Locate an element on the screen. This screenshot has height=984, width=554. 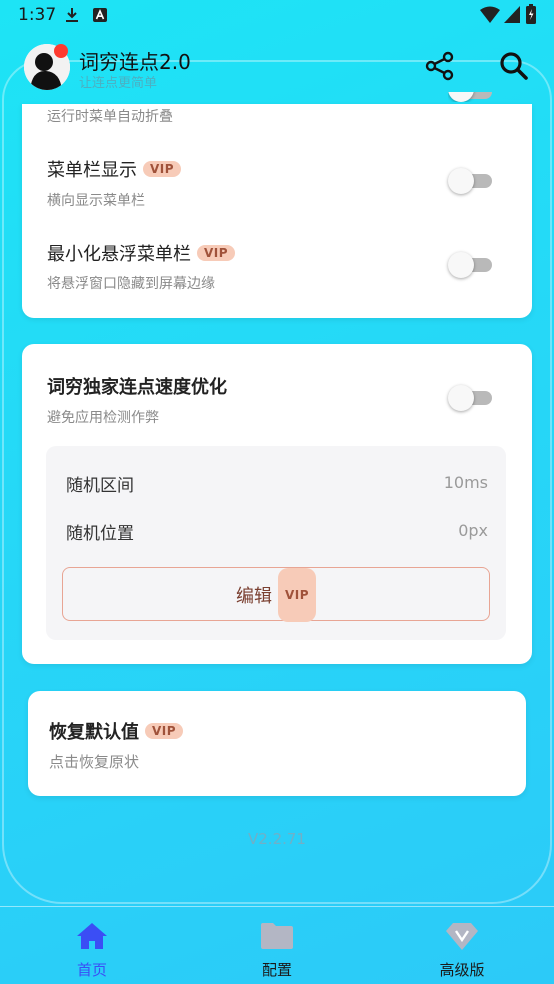
edit-button-label: 编辑 is located at coordinates (253, 596).